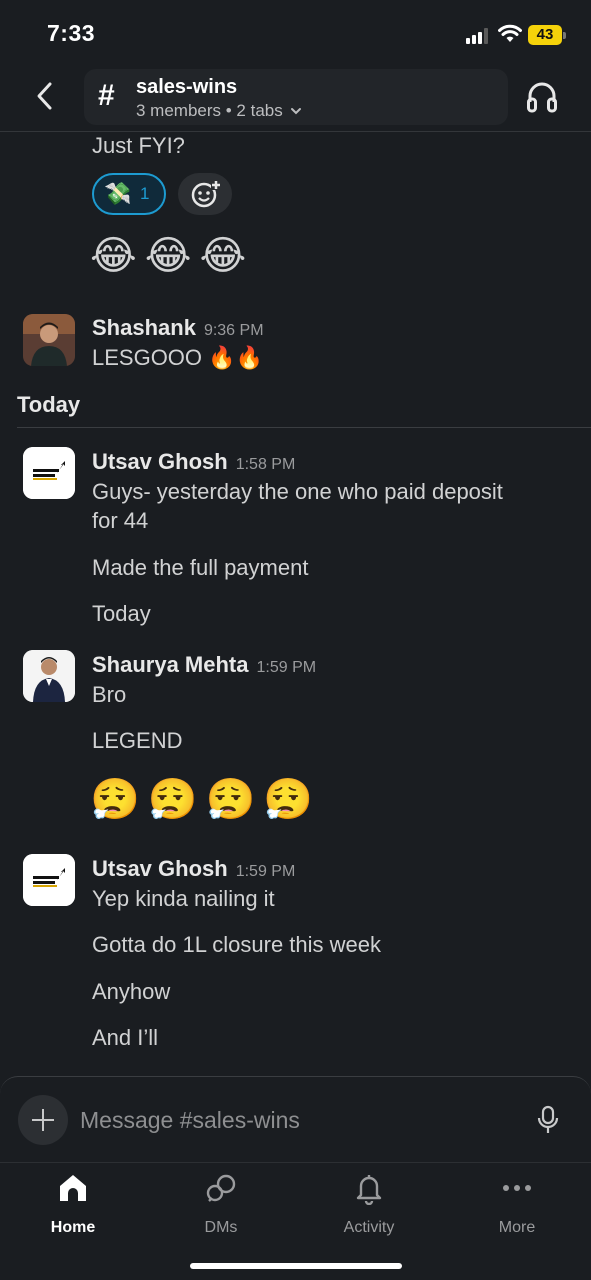  Describe the element at coordinates (120, 520) in the screenshot. I see `message-text: for 44` at that location.